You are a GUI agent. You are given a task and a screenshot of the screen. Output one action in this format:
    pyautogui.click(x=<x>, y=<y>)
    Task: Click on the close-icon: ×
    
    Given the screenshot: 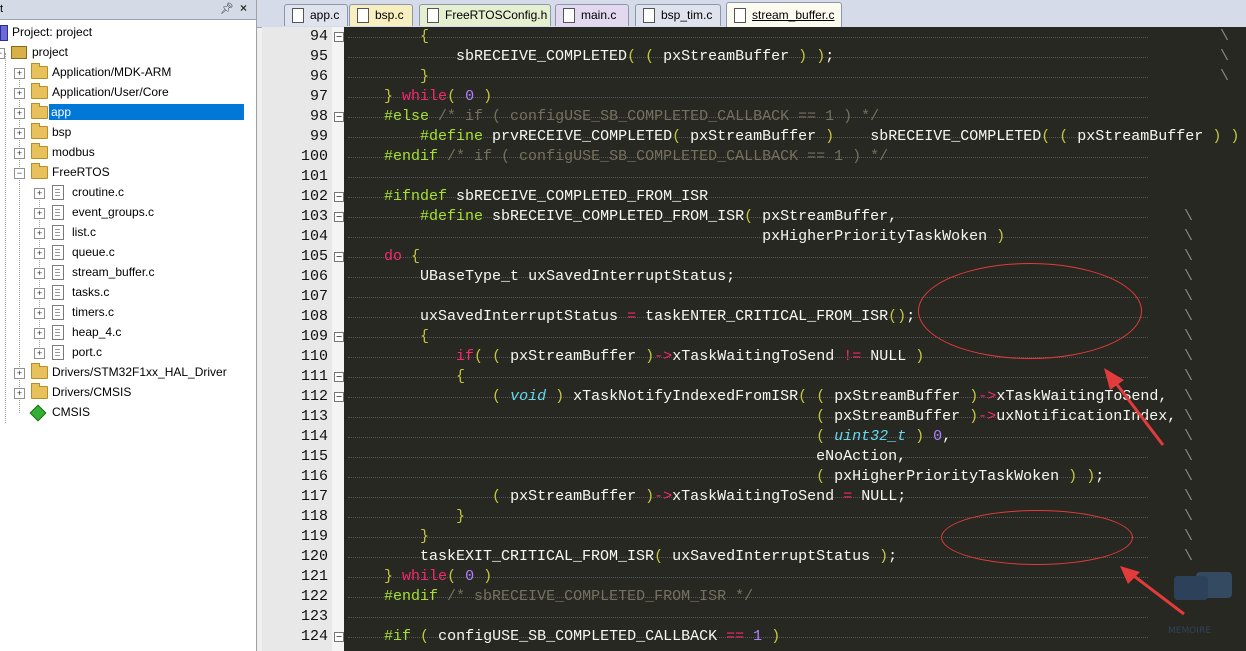 What is the action you would take?
    pyautogui.click(x=243, y=8)
    